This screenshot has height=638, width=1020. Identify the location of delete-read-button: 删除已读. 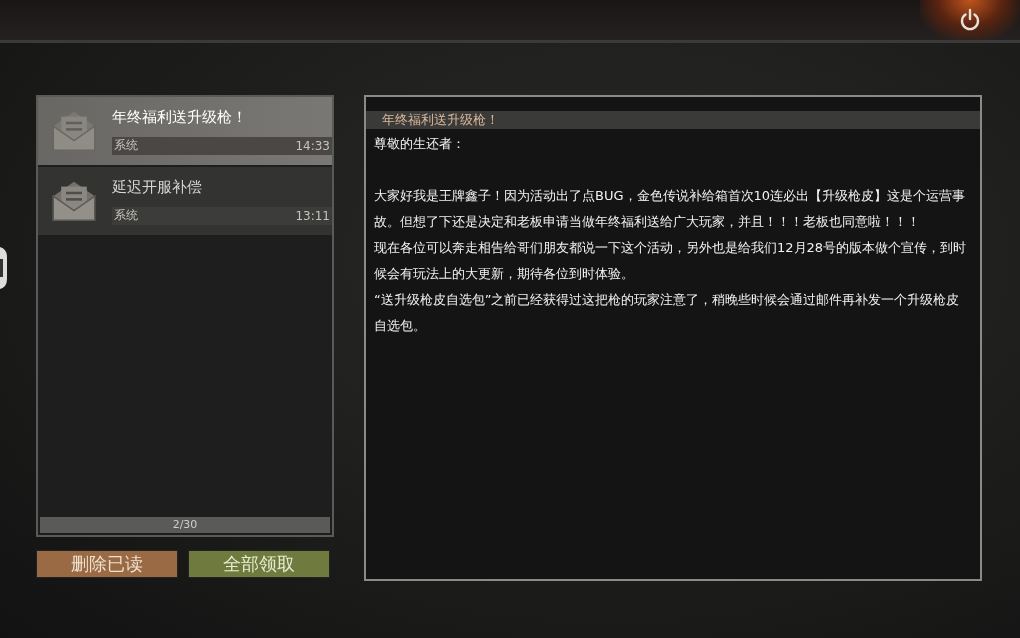
(107, 564).